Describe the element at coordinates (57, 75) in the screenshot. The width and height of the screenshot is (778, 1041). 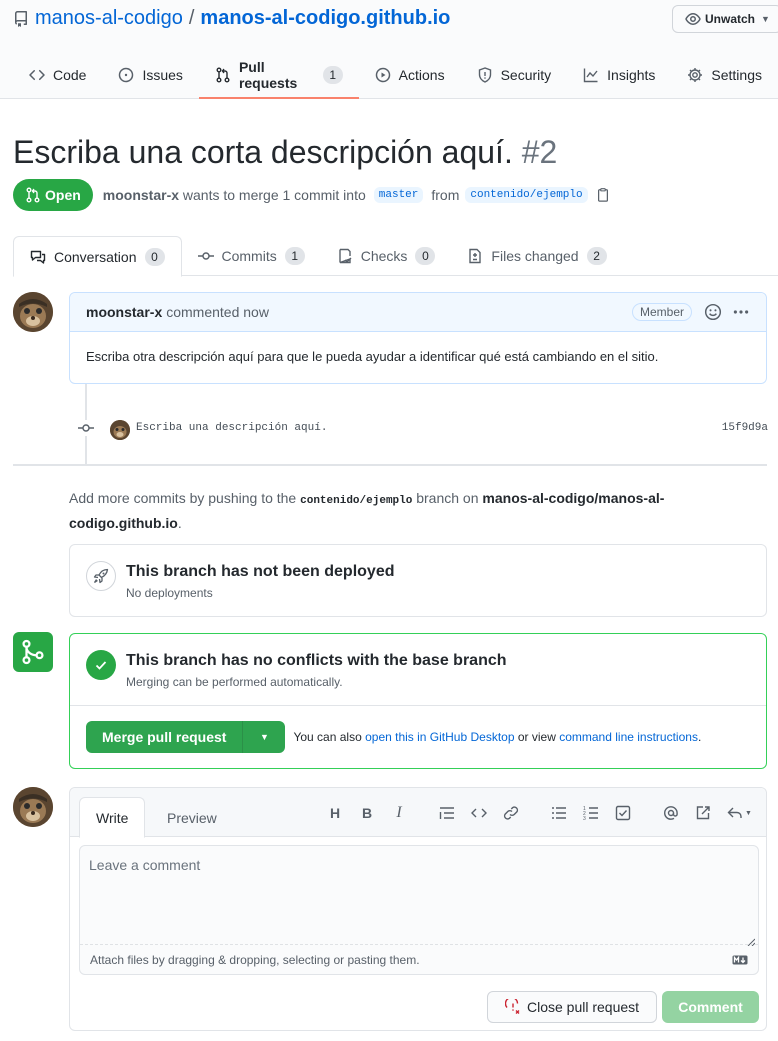
I see `tab-code: Code` at that location.